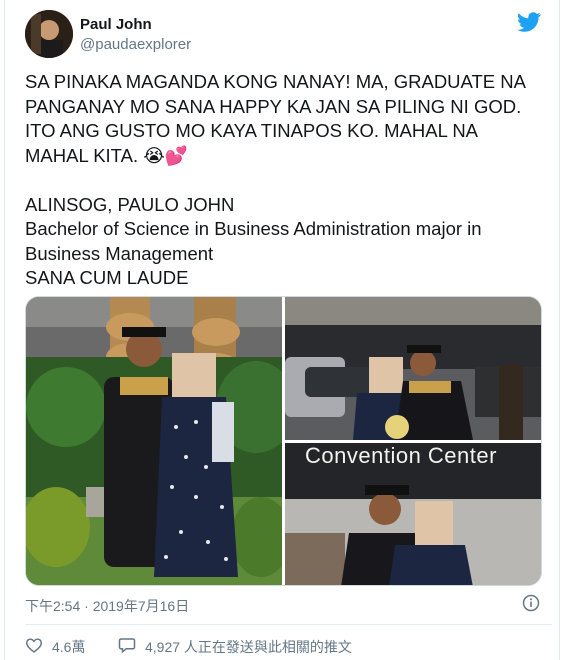  Describe the element at coordinates (49, 34) in the screenshot. I see `avatar` at that location.